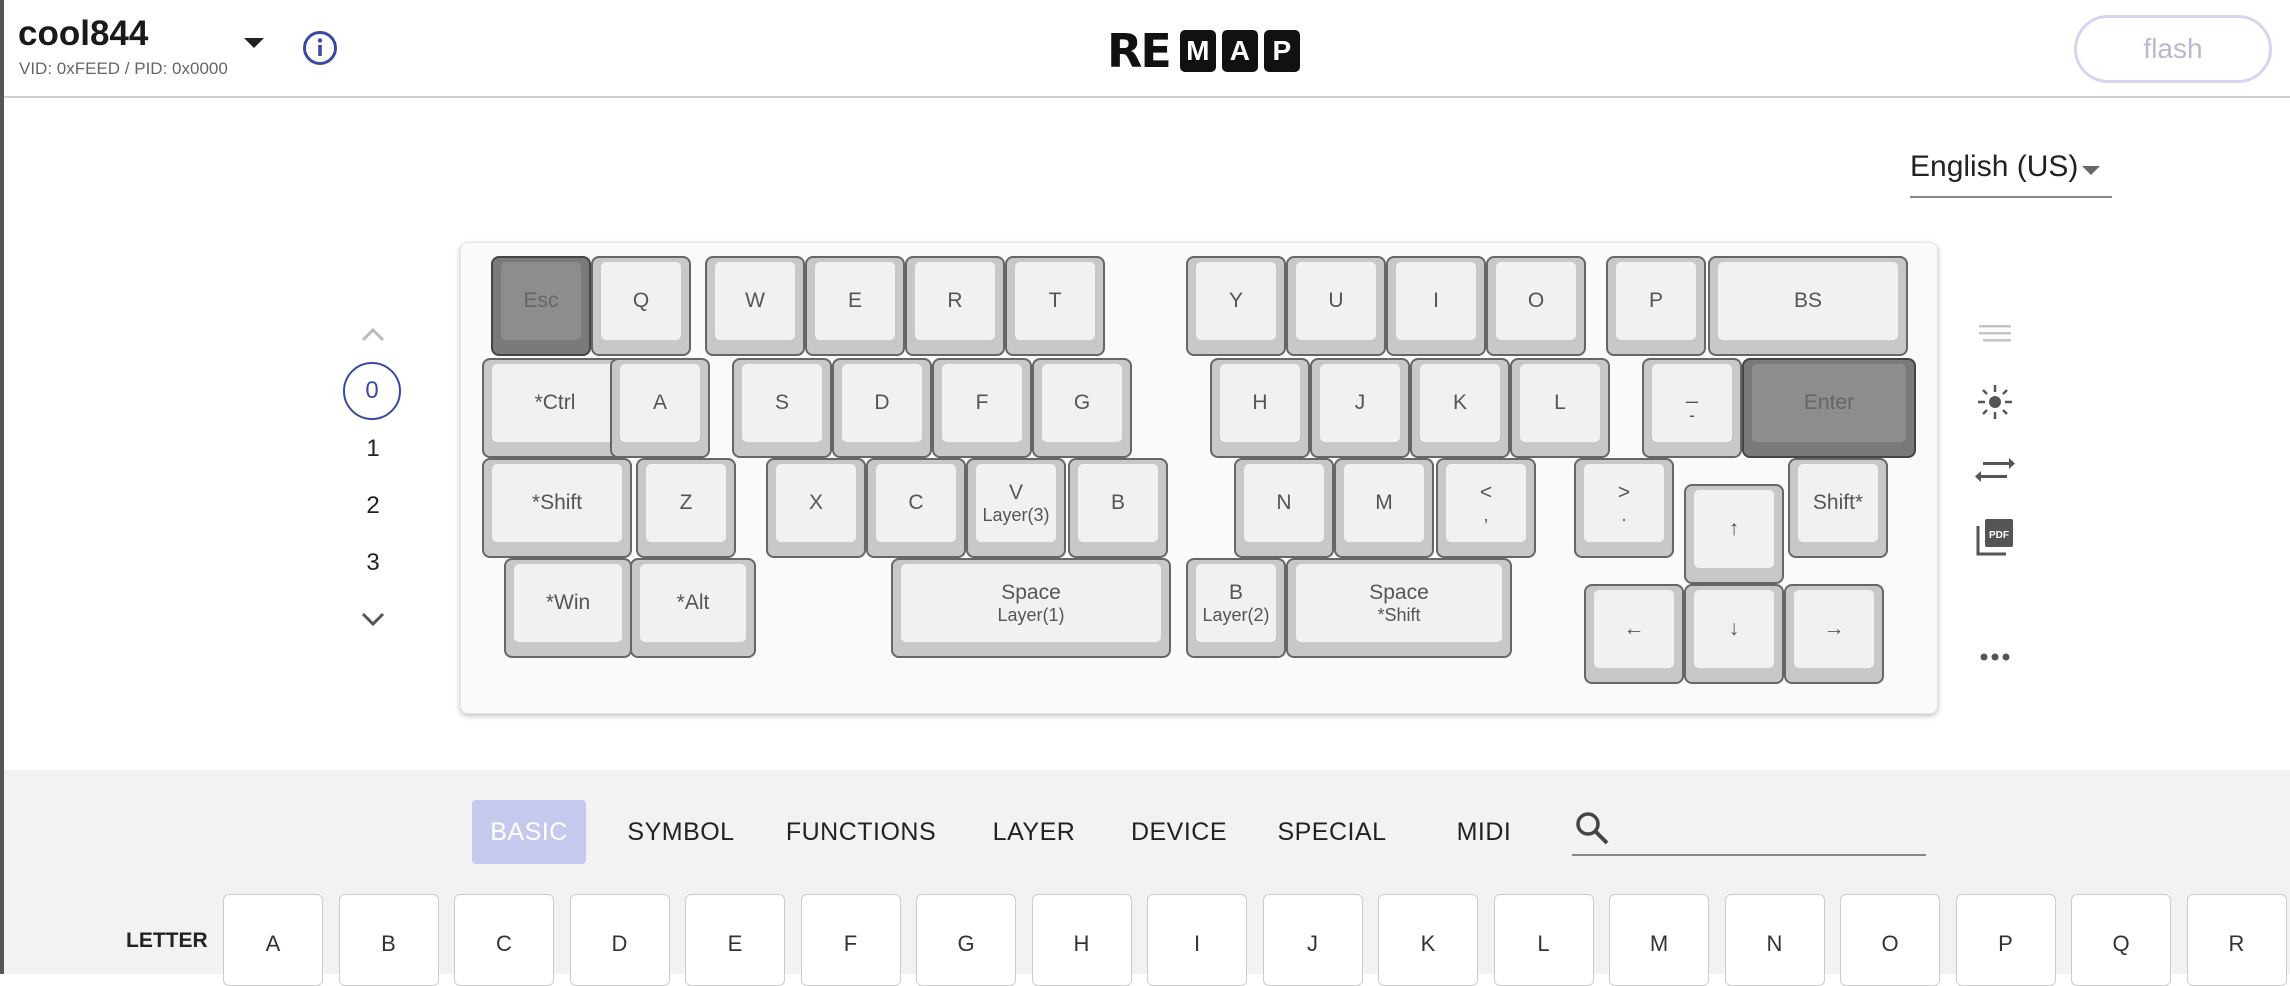 This screenshot has height=986, width=2290. I want to click on keyboard-key: Enter, so click(1829, 408).